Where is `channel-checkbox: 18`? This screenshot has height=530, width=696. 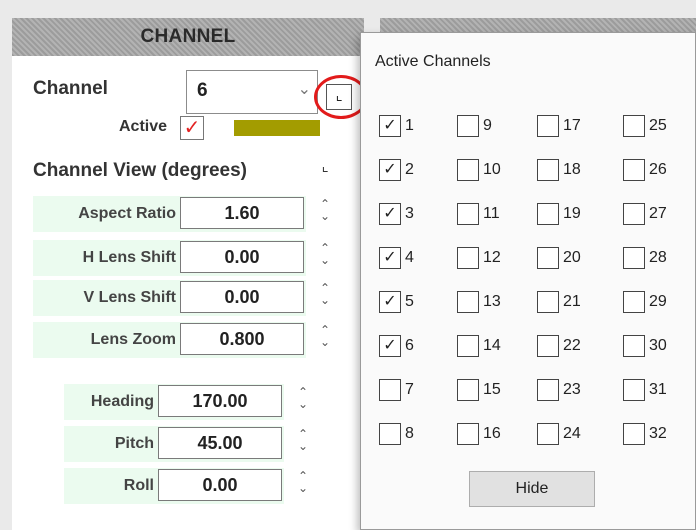 channel-checkbox: 18 is located at coordinates (559, 170).